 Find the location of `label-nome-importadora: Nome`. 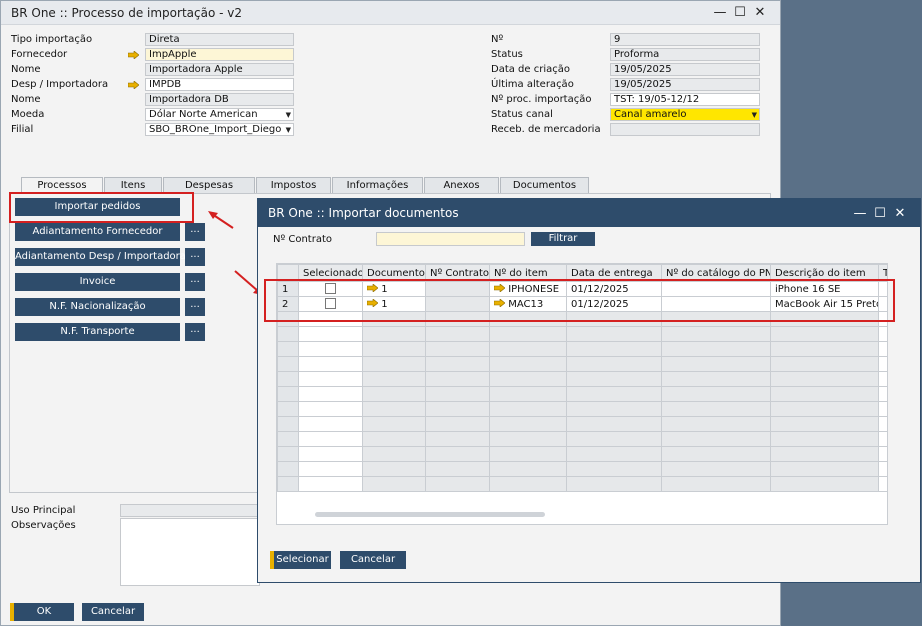

label-nome-importadora: Nome is located at coordinates (26, 99).